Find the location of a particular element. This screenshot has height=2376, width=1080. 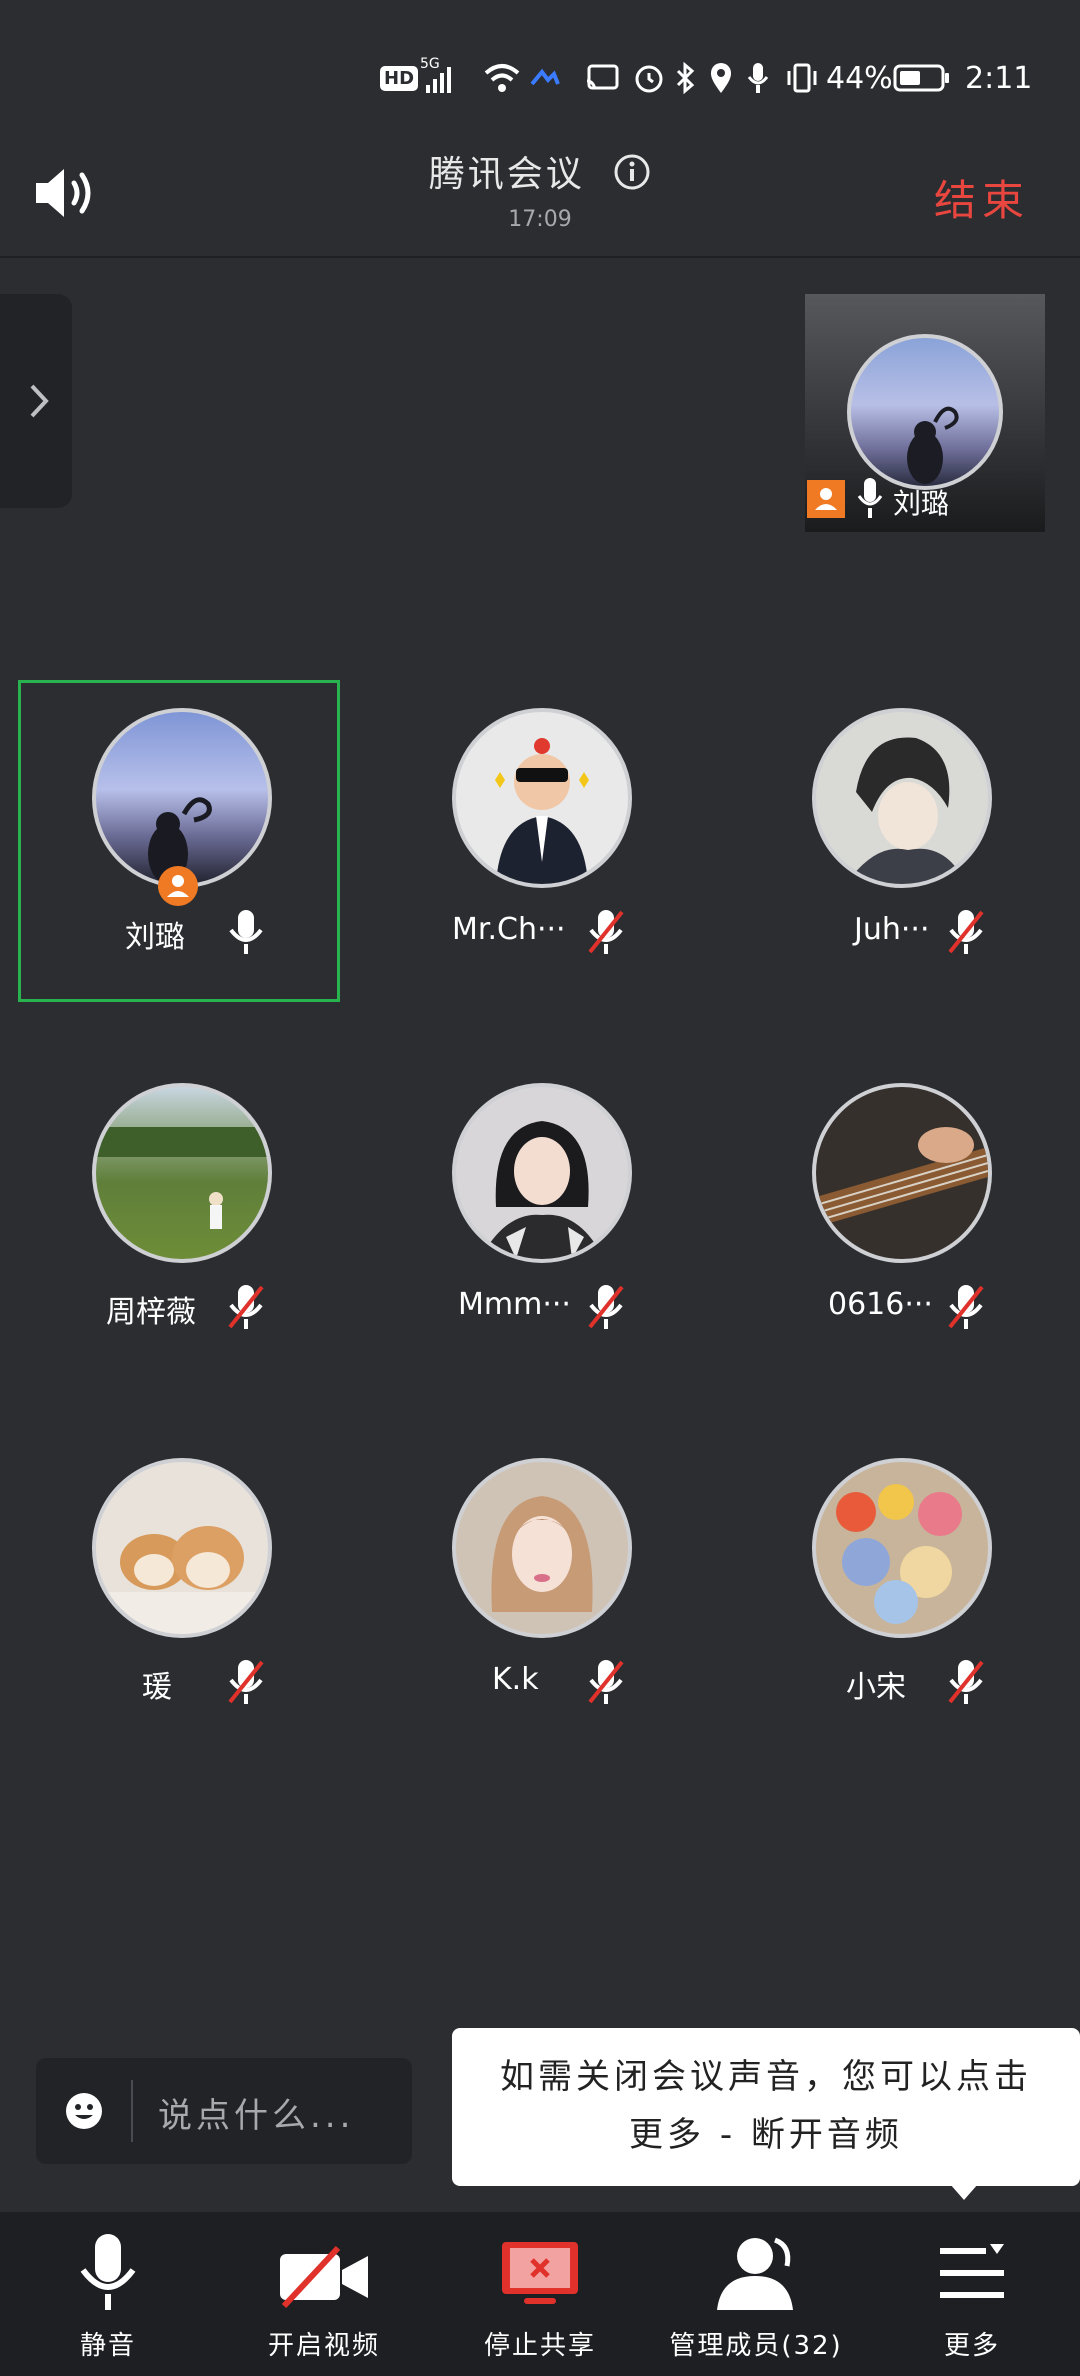

mute-button: 静音 is located at coordinates (108, 2294).